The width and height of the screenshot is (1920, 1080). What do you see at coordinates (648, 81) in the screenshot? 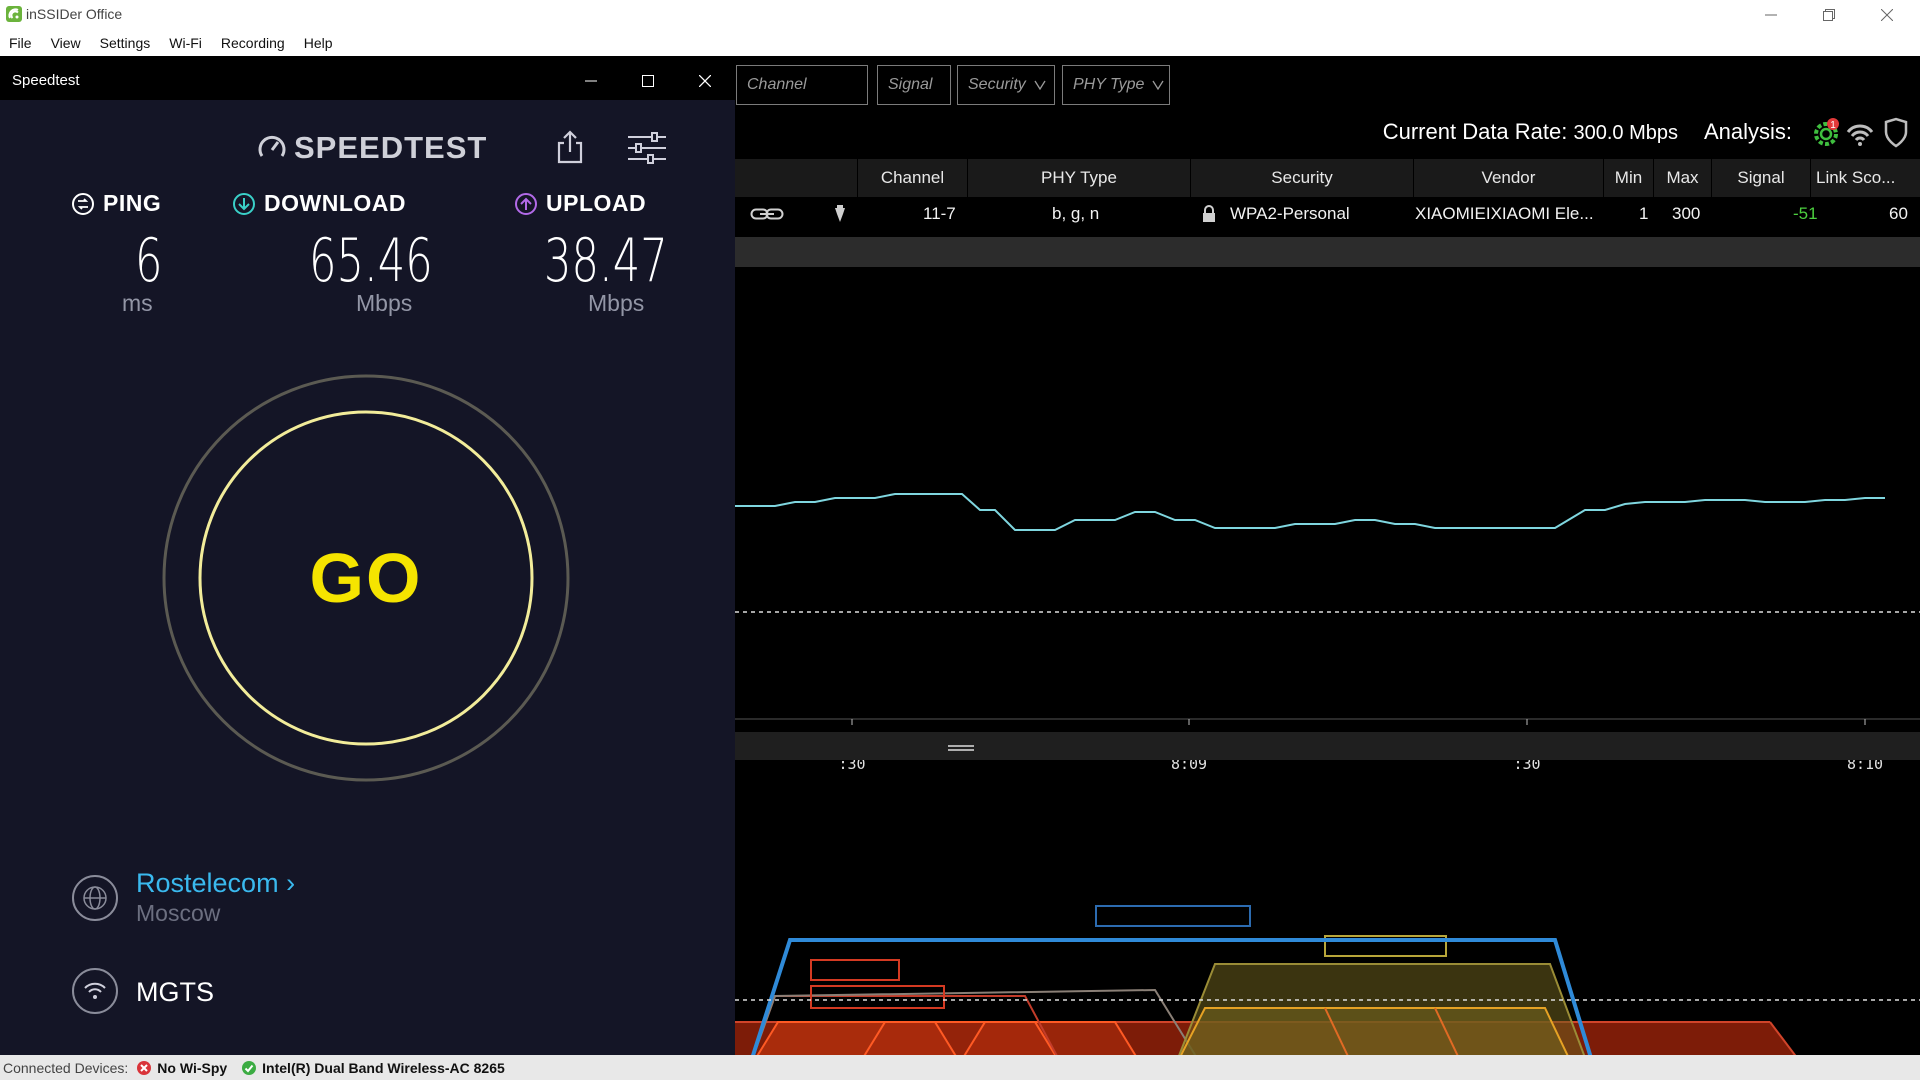
I see `maximize-icon` at bounding box center [648, 81].